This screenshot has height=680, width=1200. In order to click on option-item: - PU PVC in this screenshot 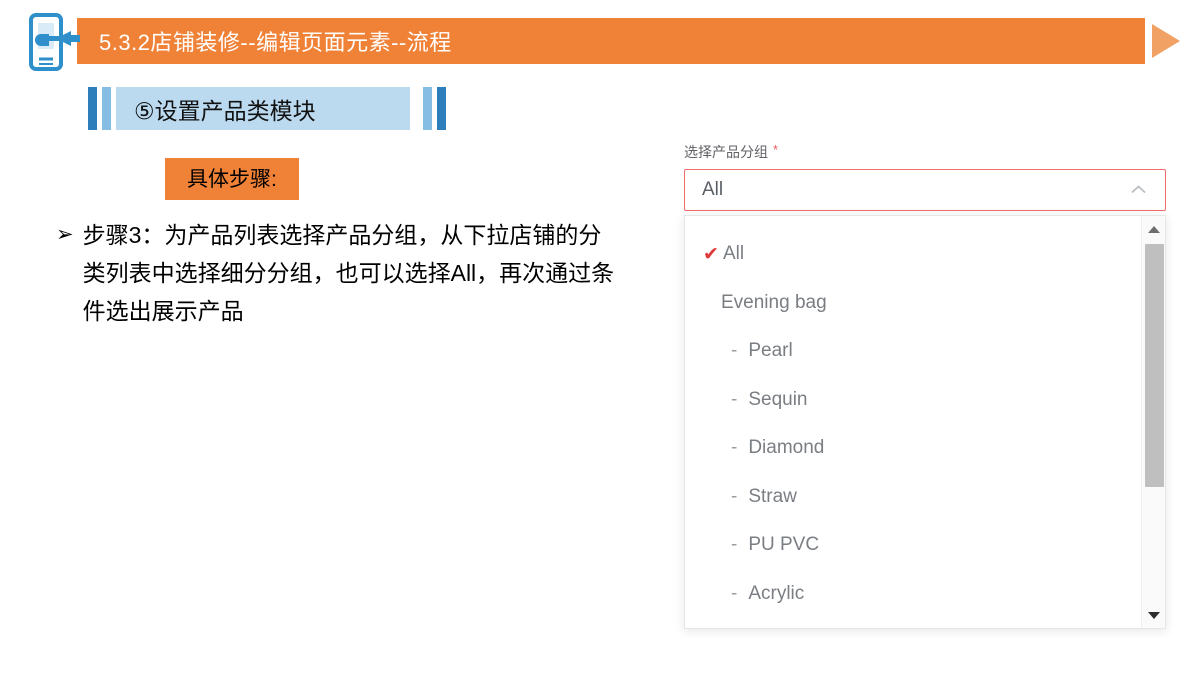, I will do `click(913, 545)`.